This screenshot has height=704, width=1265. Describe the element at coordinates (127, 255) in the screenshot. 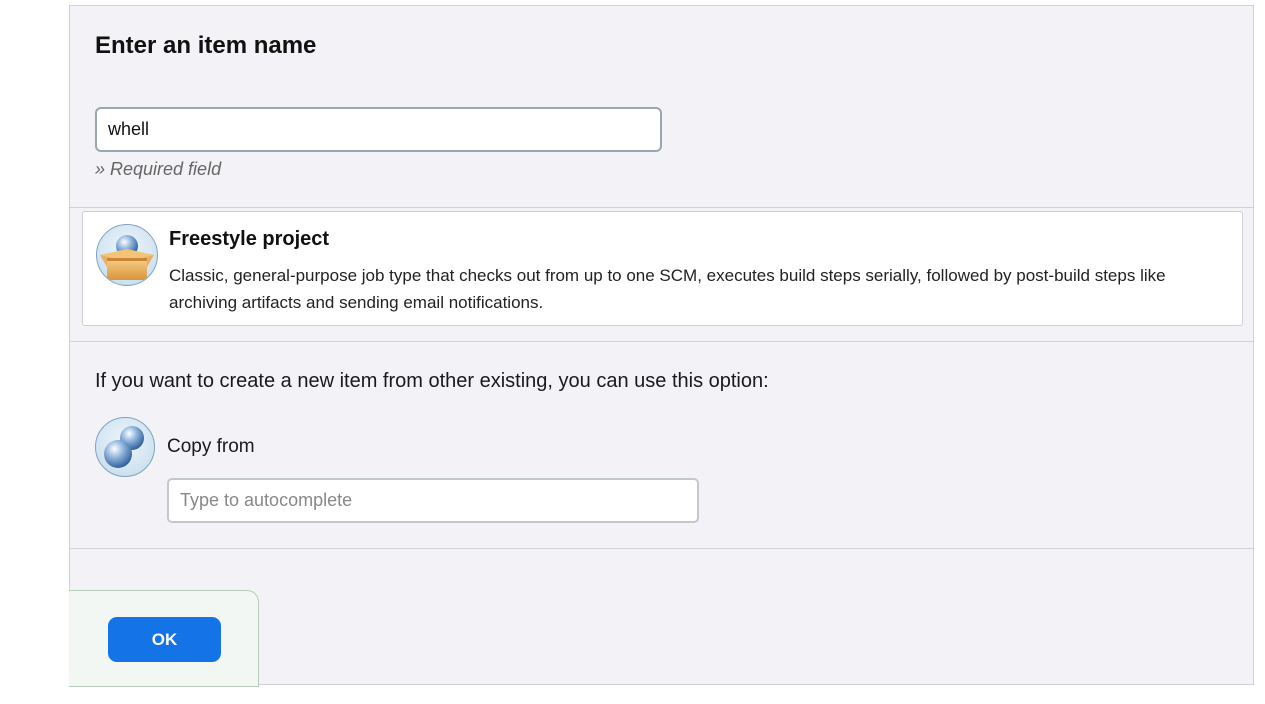

I see `freestyle-project-icon` at that location.